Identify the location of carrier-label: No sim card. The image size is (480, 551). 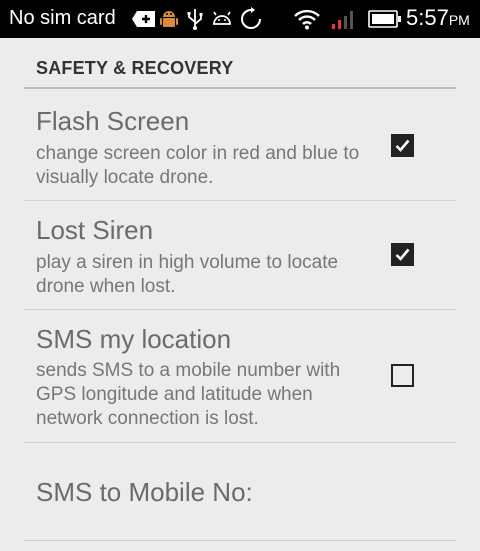
(62, 18).